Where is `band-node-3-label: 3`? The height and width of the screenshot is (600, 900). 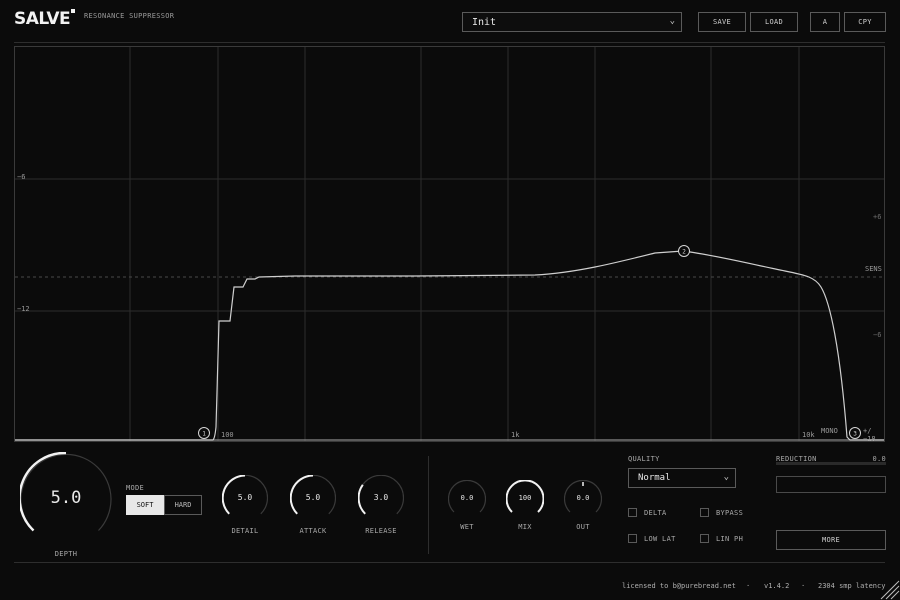
band-node-3-label: 3 is located at coordinates (855, 434).